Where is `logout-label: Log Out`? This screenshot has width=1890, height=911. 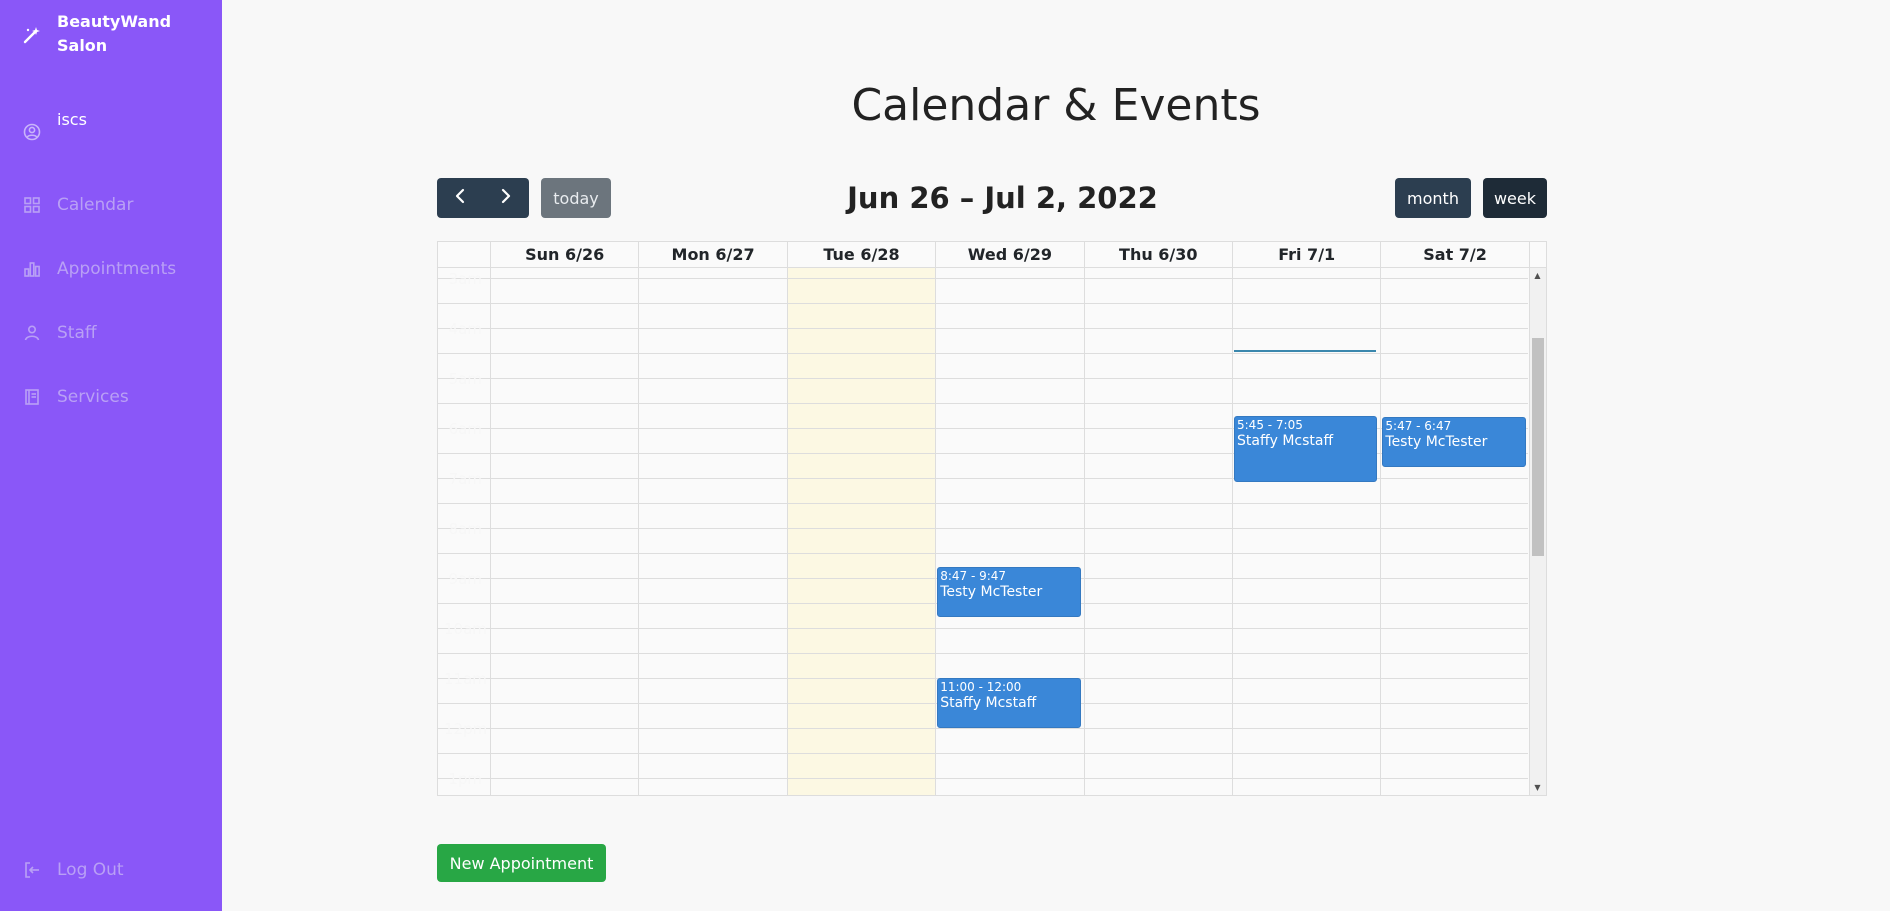
logout-label: Log Out is located at coordinates (90, 870).